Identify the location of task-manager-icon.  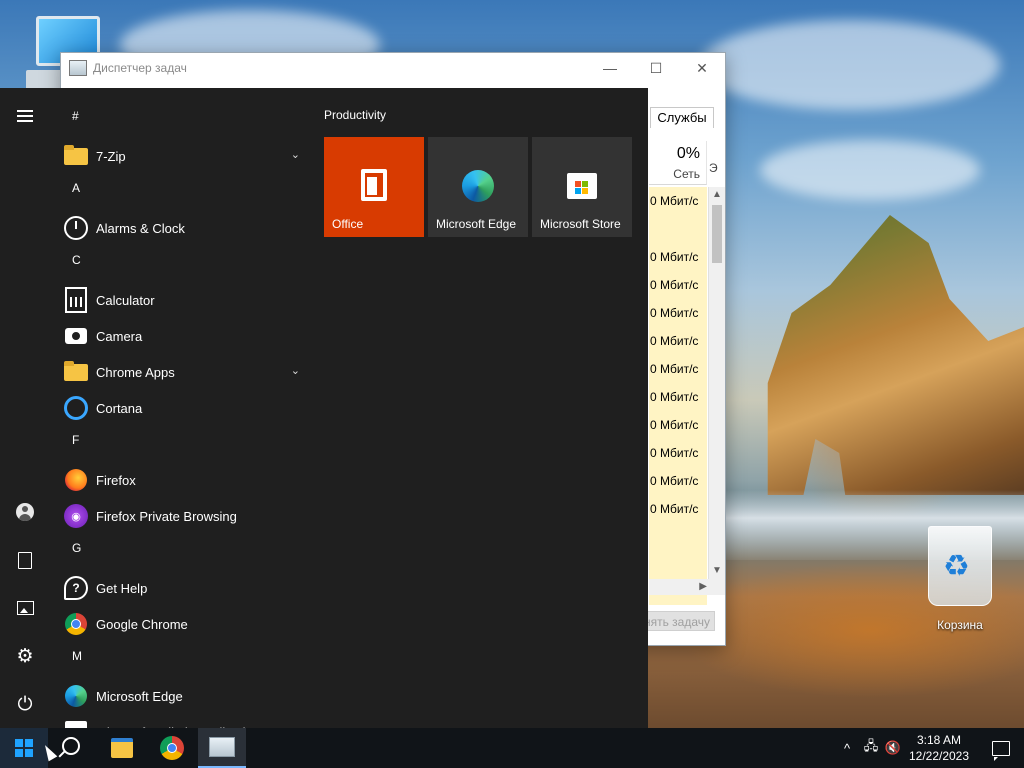
(222, 747).